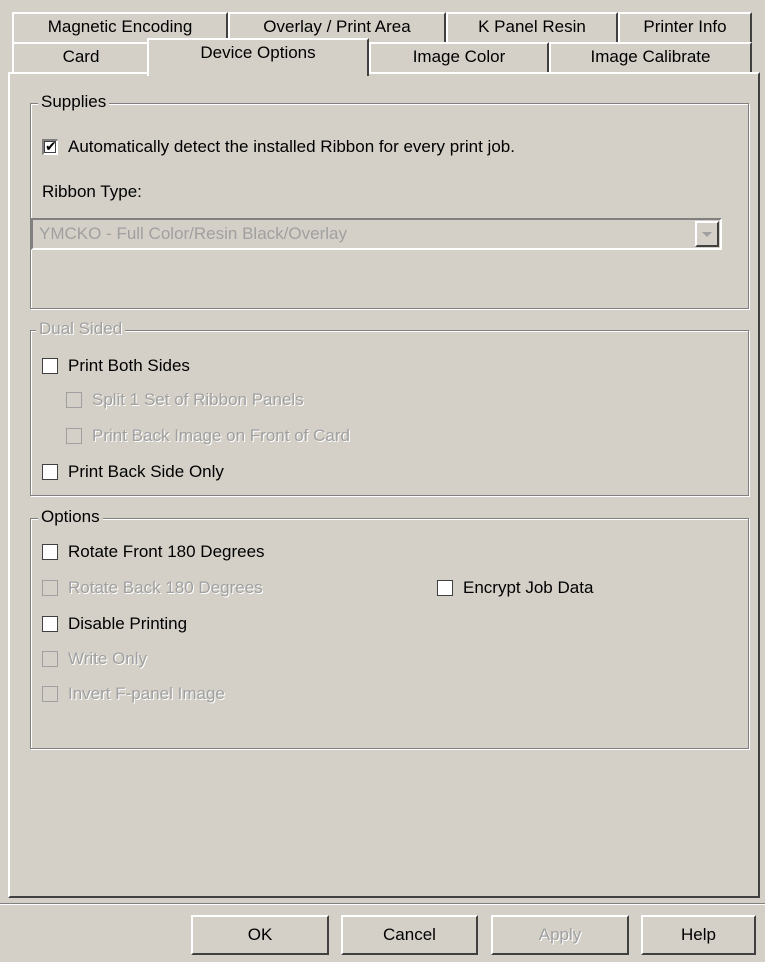  What do you see at coordinates (146, 471) in the screenshot?
I see `print-back-only-label: Print Back Side Only` at bounding box center [146, 471].